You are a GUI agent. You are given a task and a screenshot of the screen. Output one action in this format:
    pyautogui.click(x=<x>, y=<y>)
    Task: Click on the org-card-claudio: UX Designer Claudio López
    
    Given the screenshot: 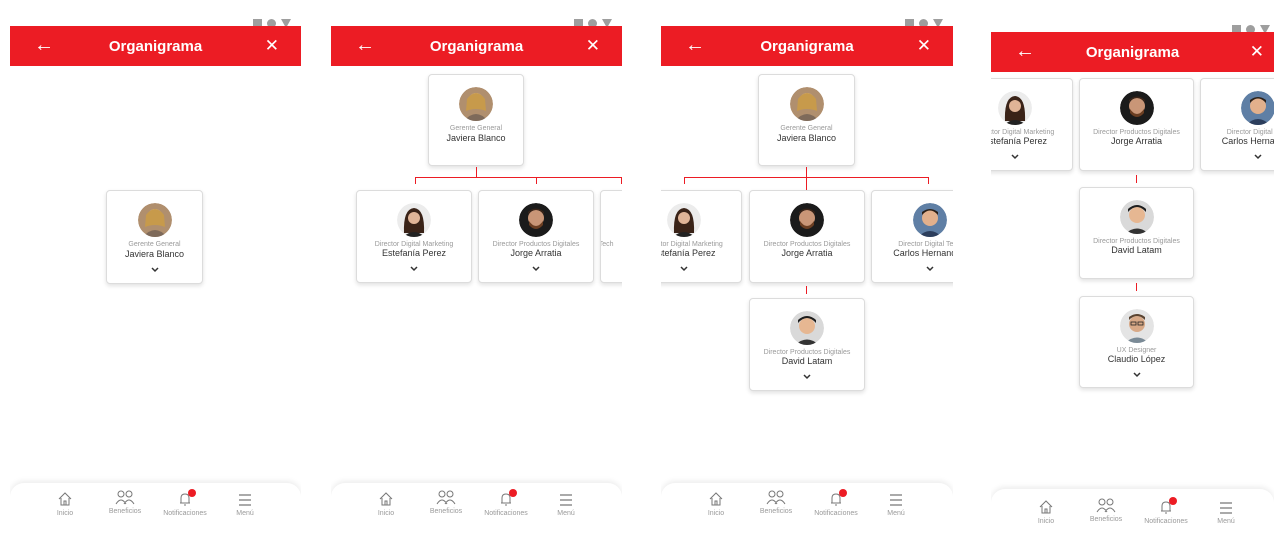 What is the action you would take?
    pyautogui.click(x=1136, y=342)
    